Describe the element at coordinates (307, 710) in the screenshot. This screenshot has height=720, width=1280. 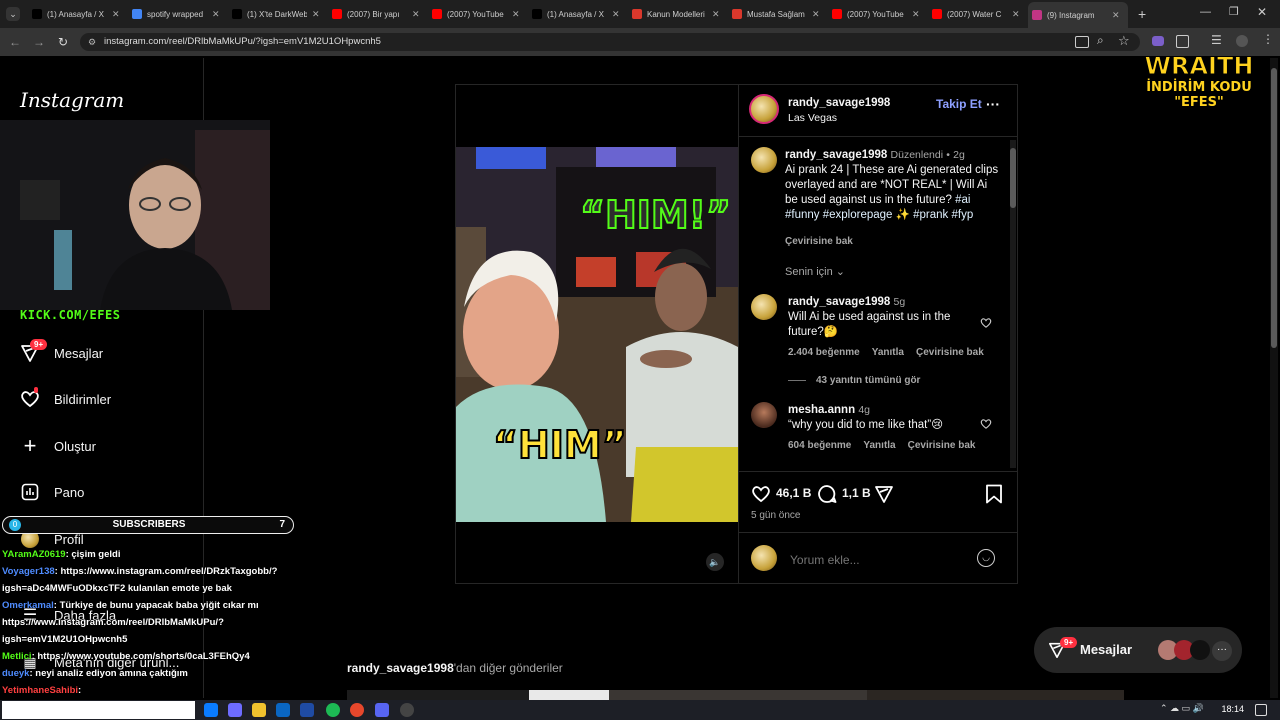
I see `store-icon` at that location.